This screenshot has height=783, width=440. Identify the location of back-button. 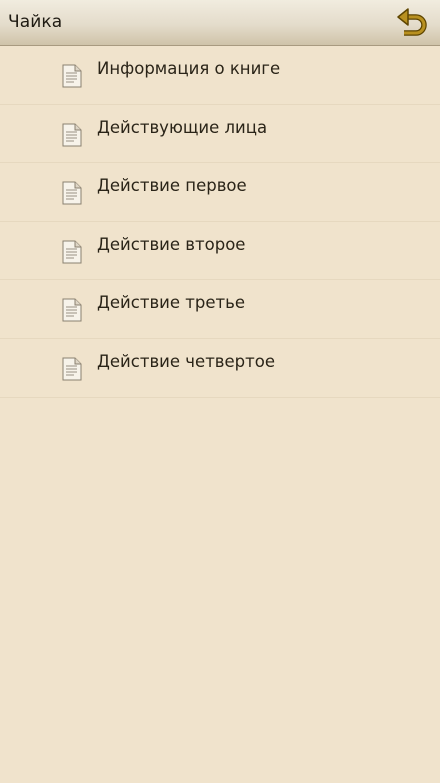
(413, 23).